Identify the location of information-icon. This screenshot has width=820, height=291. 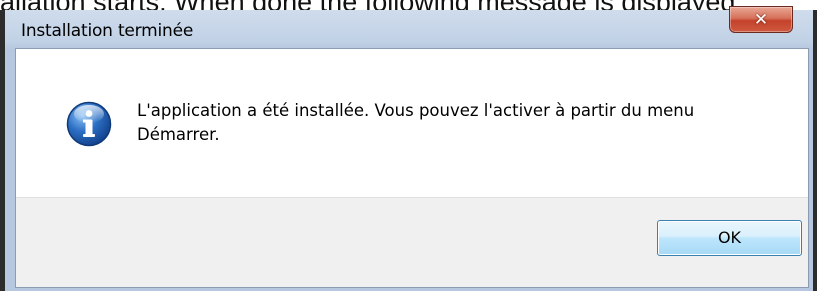
(89, 124).